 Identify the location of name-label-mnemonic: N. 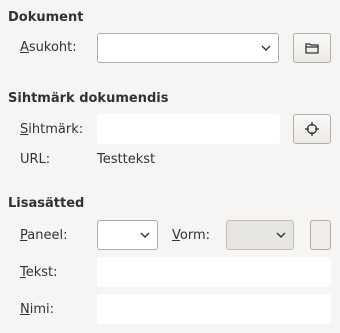
(25, 309).